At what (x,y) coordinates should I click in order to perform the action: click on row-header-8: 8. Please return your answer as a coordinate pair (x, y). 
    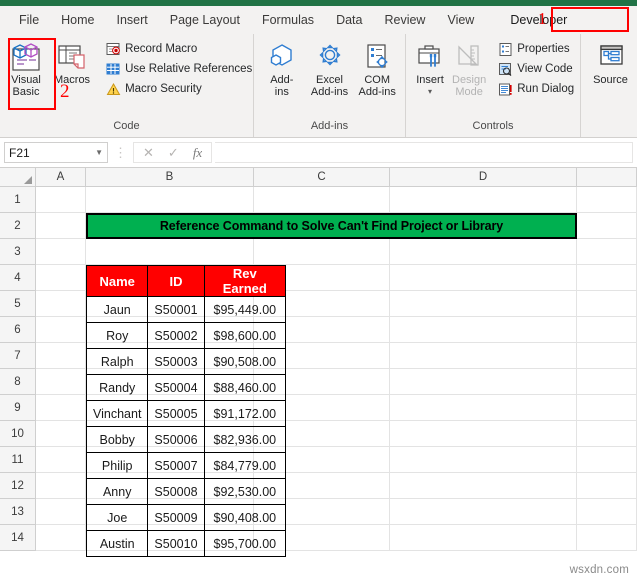
    Looking at the image, I should click on (17, 382).